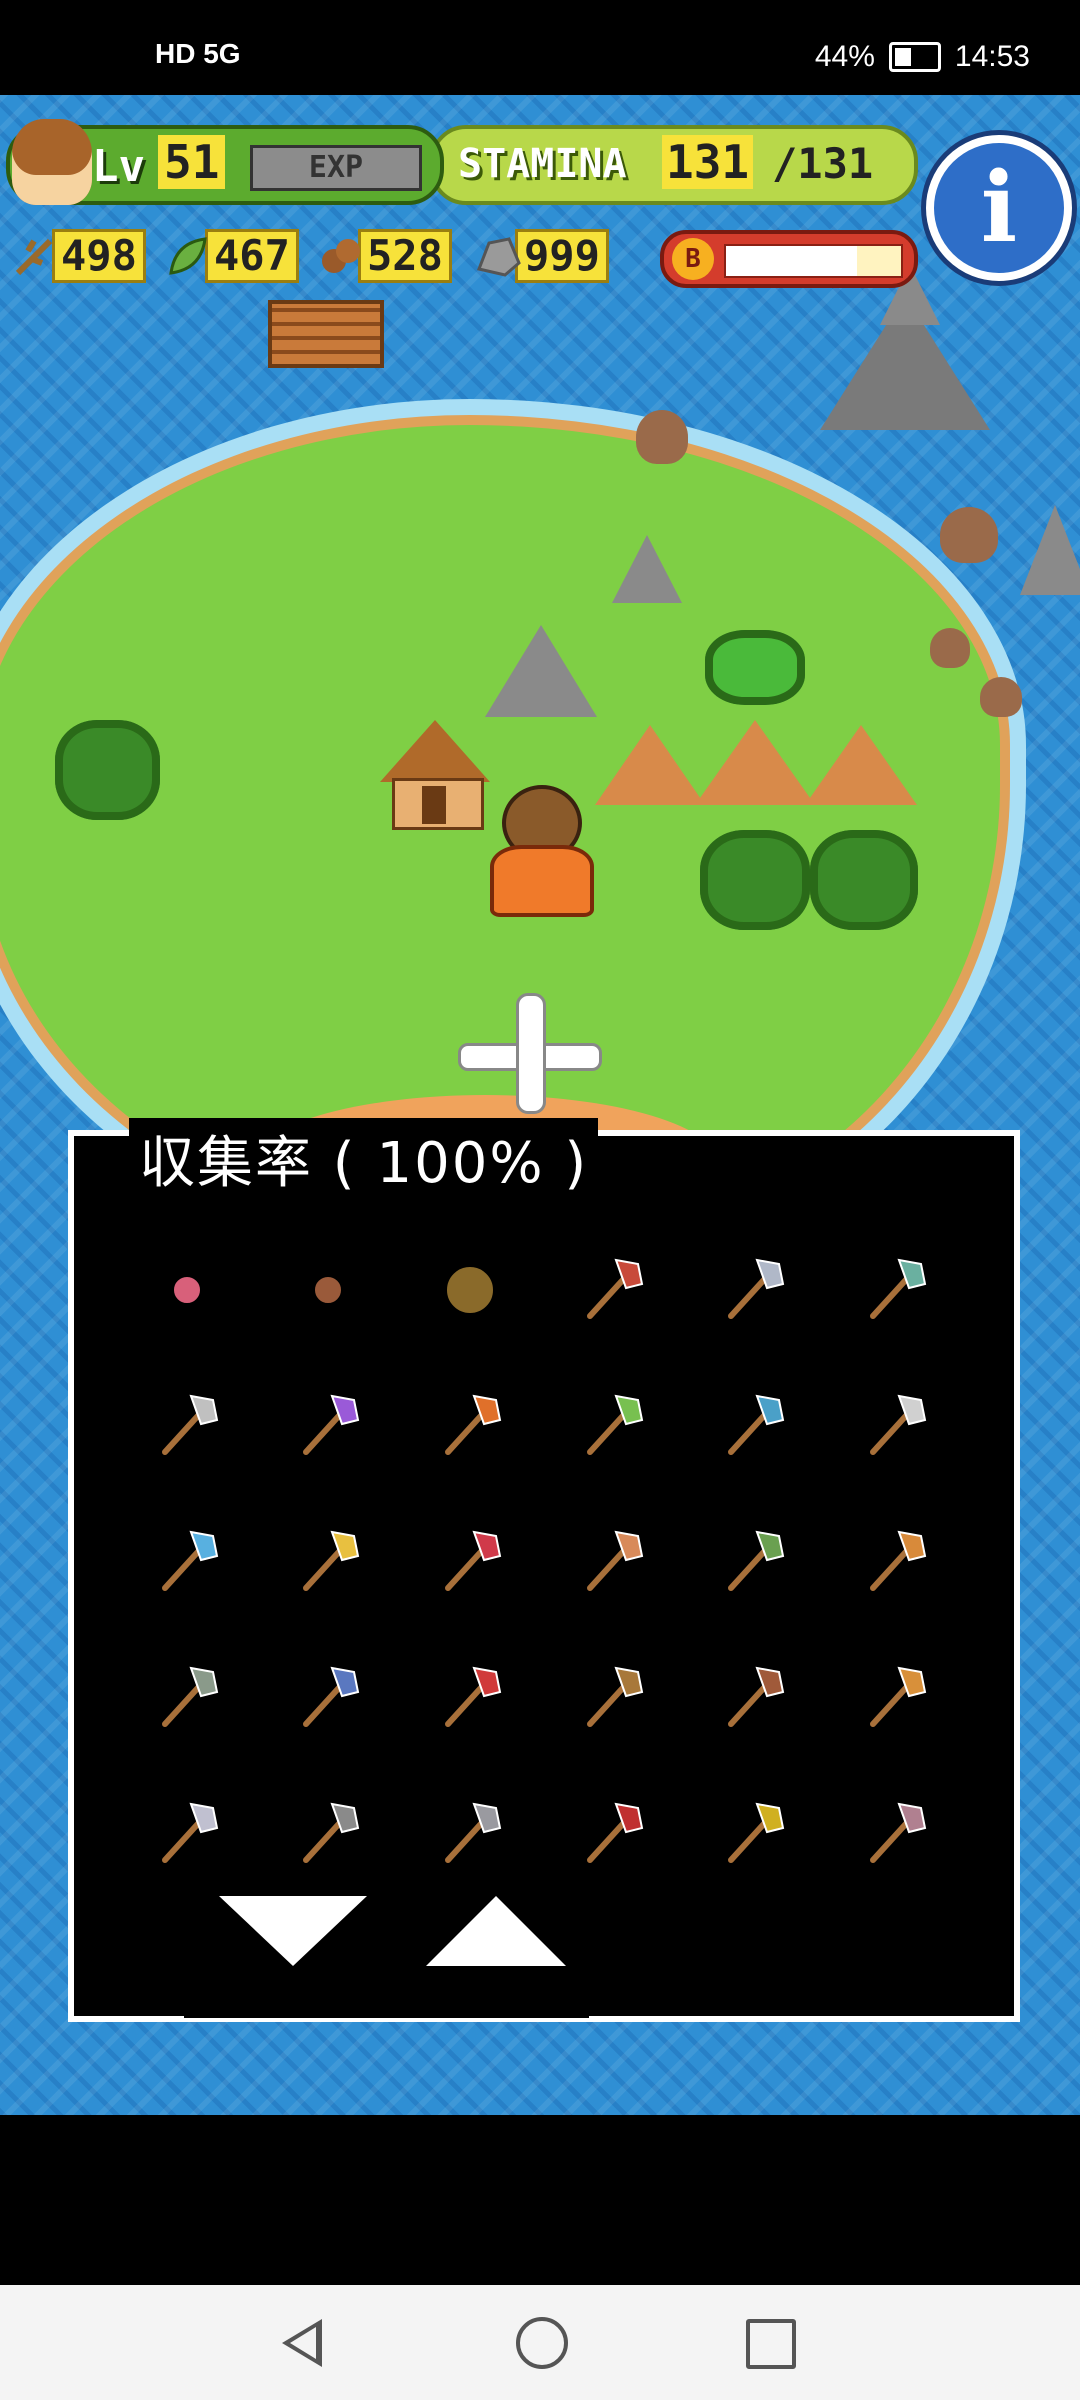 The height and width of the screenshot is (2400, 1080). I want to click on hammer-icon, so click(756, 1696).